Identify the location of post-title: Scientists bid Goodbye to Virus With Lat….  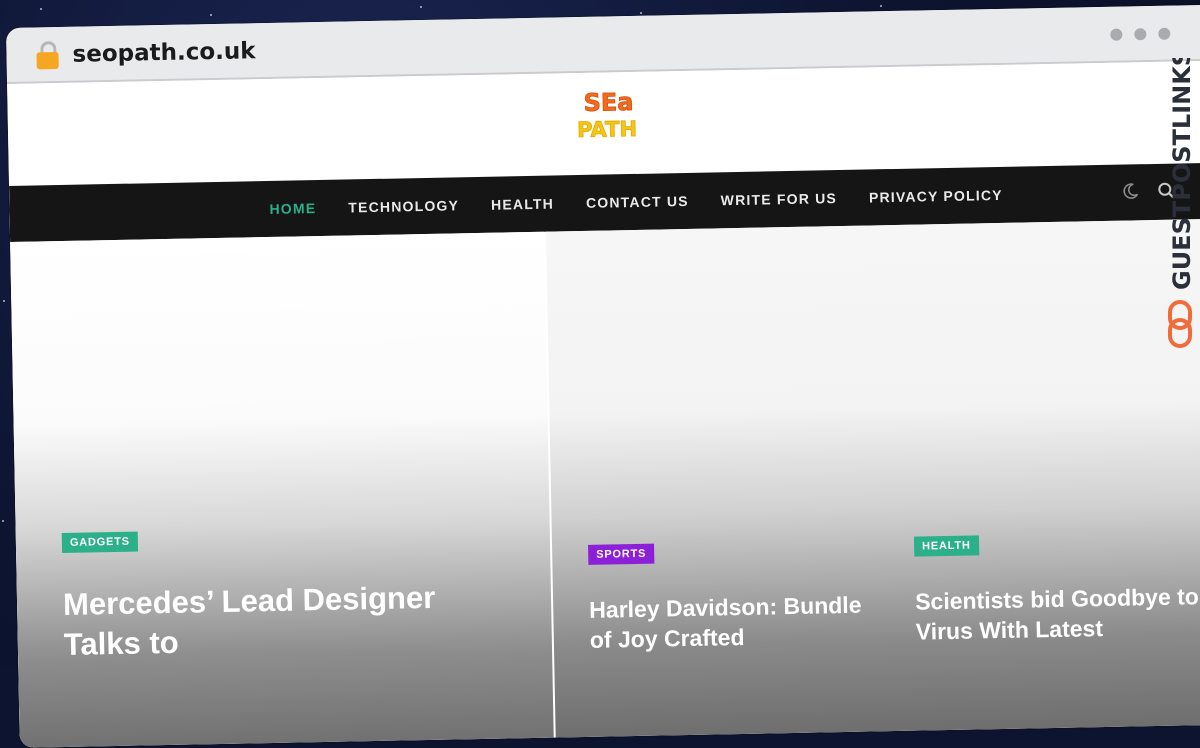
(1057, 614).